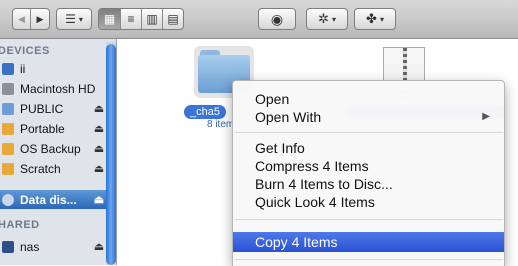 Image resolution: width=518 pixels, height=266 pixels. I want to click on menu-item-open: Open, so click(368, 99).